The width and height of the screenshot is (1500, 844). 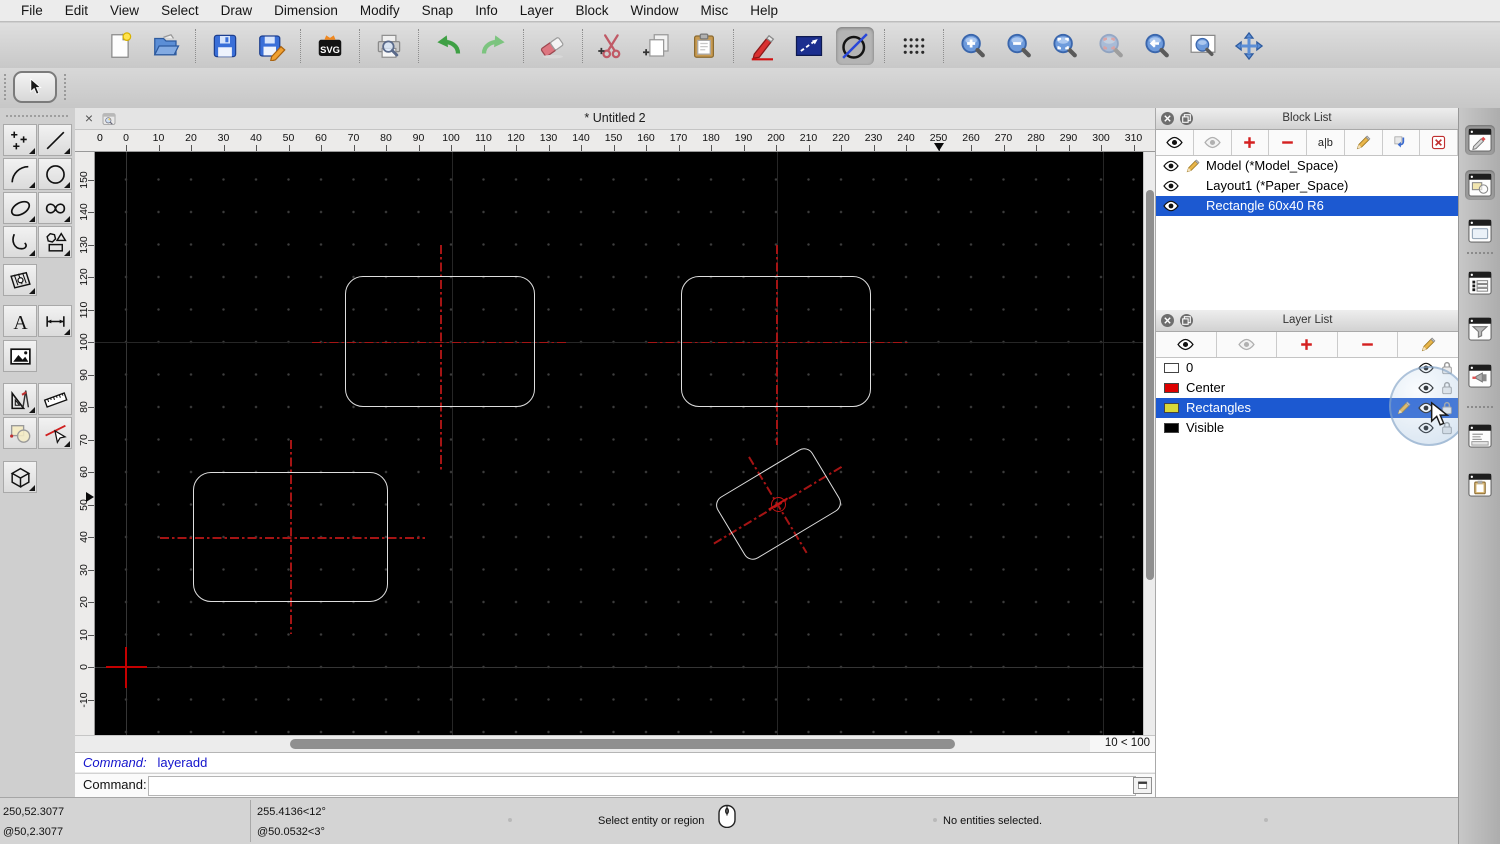 I want to click on zoom-previous-button, so click(x=1157, y=46).